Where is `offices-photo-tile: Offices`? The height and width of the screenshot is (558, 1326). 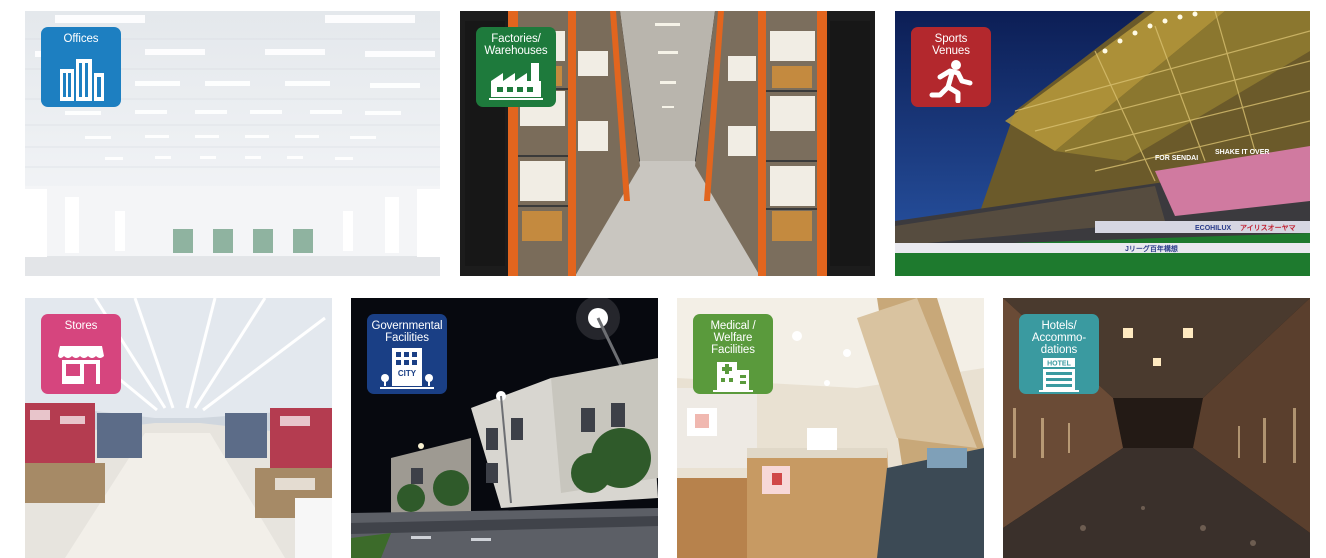 offices-photo-tile: Offices is located at coordinates (232, 143).